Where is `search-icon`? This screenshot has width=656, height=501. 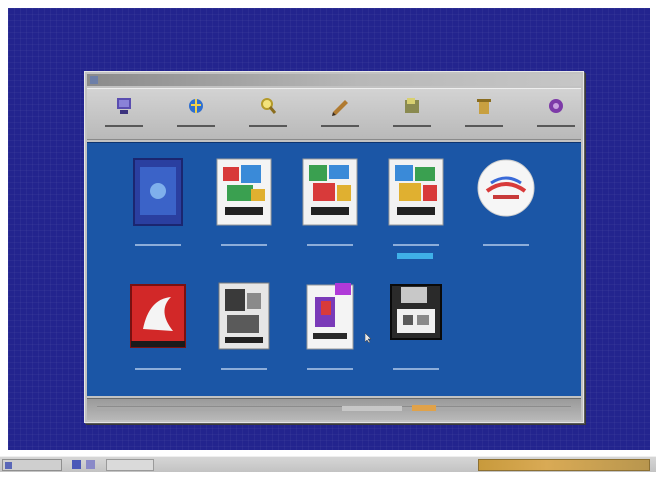 search-icon is located at coordinates (269, 106).